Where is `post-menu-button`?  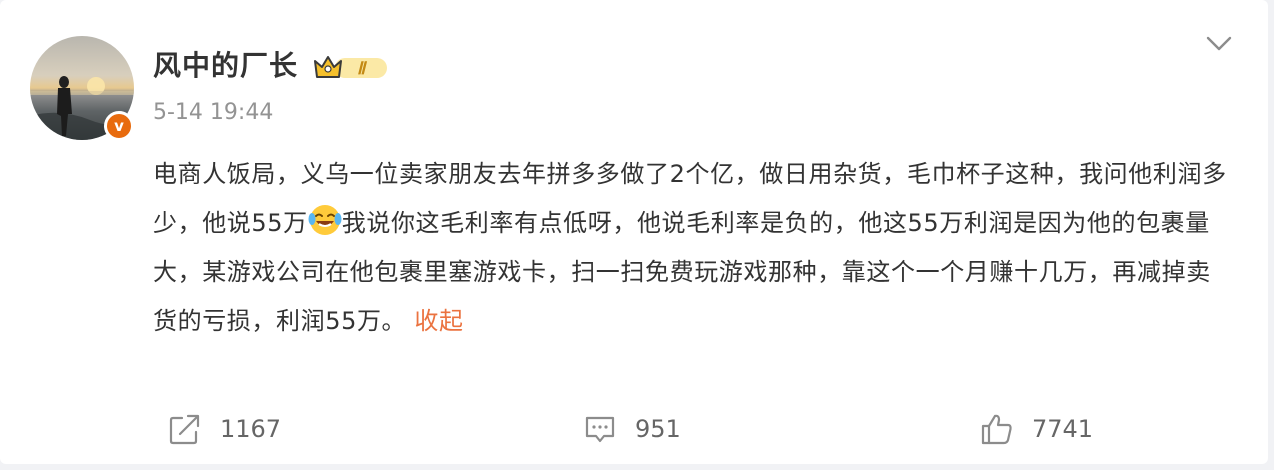
post-menu-button is located at coordinates (1219, 44).